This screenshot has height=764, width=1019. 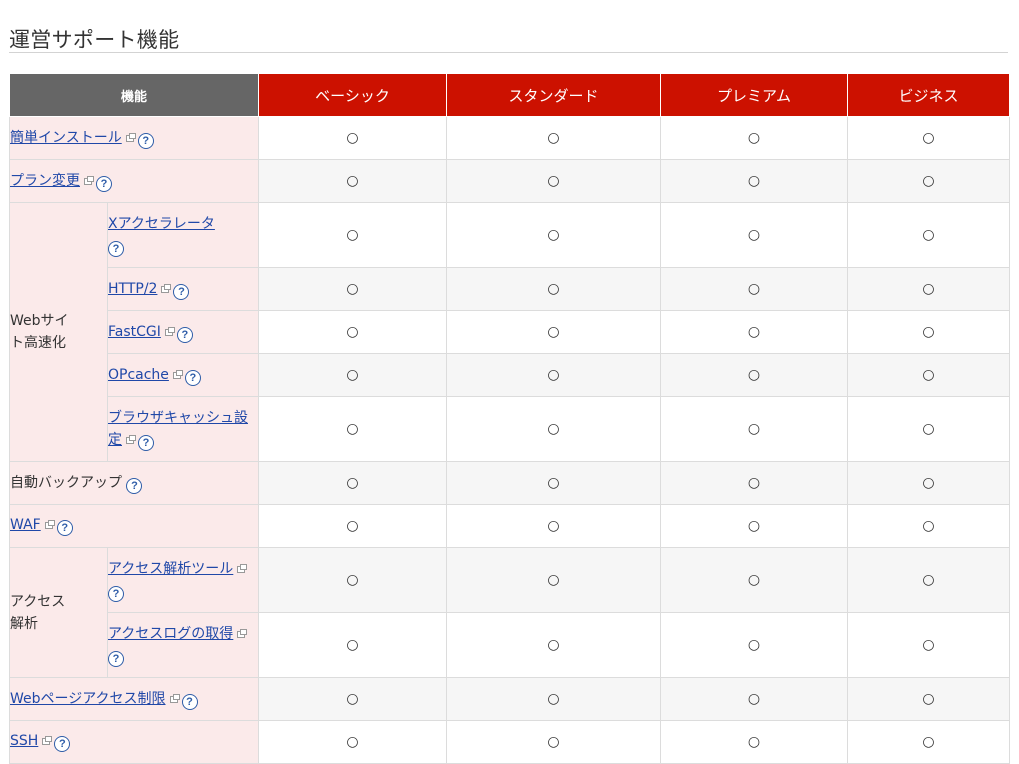 What do you see at coordinates (24, 741) in the screenshot?
I see `feature-link-ssh: SSH` at bounding box center [24, 741].